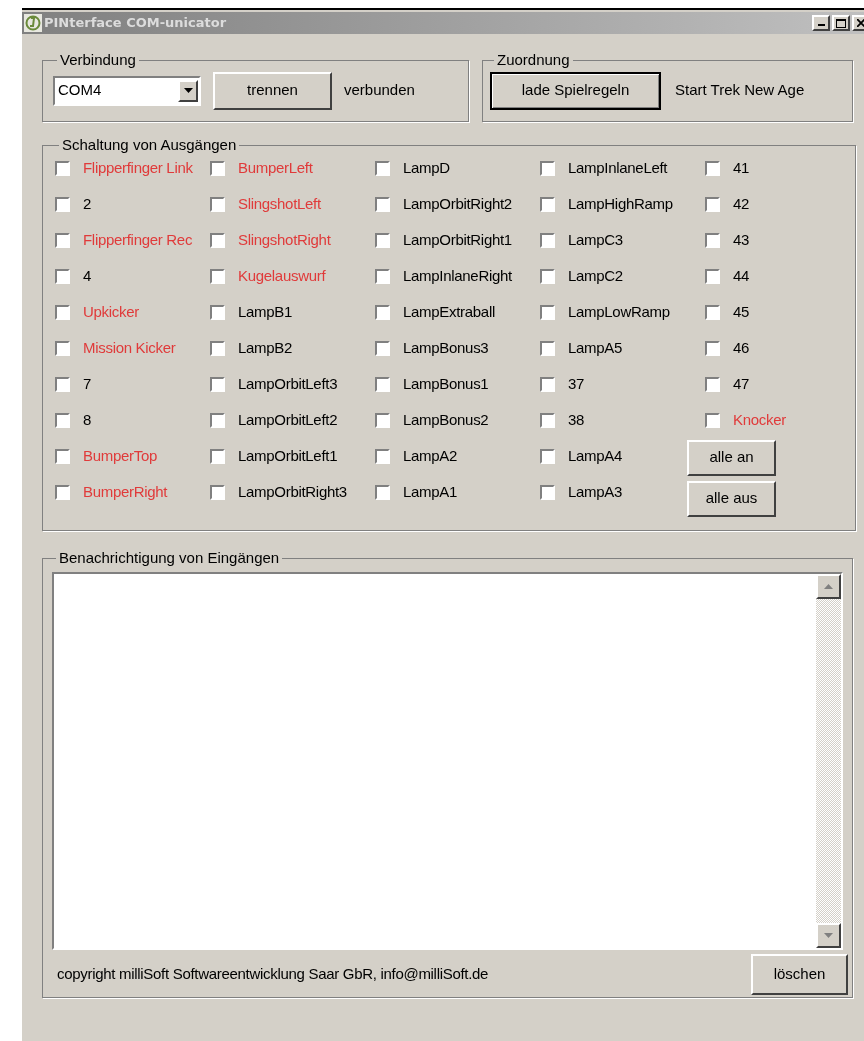 The width and height of the screenshot is (864, 1041). Describe the element at coordinates (149, 145) in the screenshot. I see `group-legend: Schaltung von Ausgängen` at that location.